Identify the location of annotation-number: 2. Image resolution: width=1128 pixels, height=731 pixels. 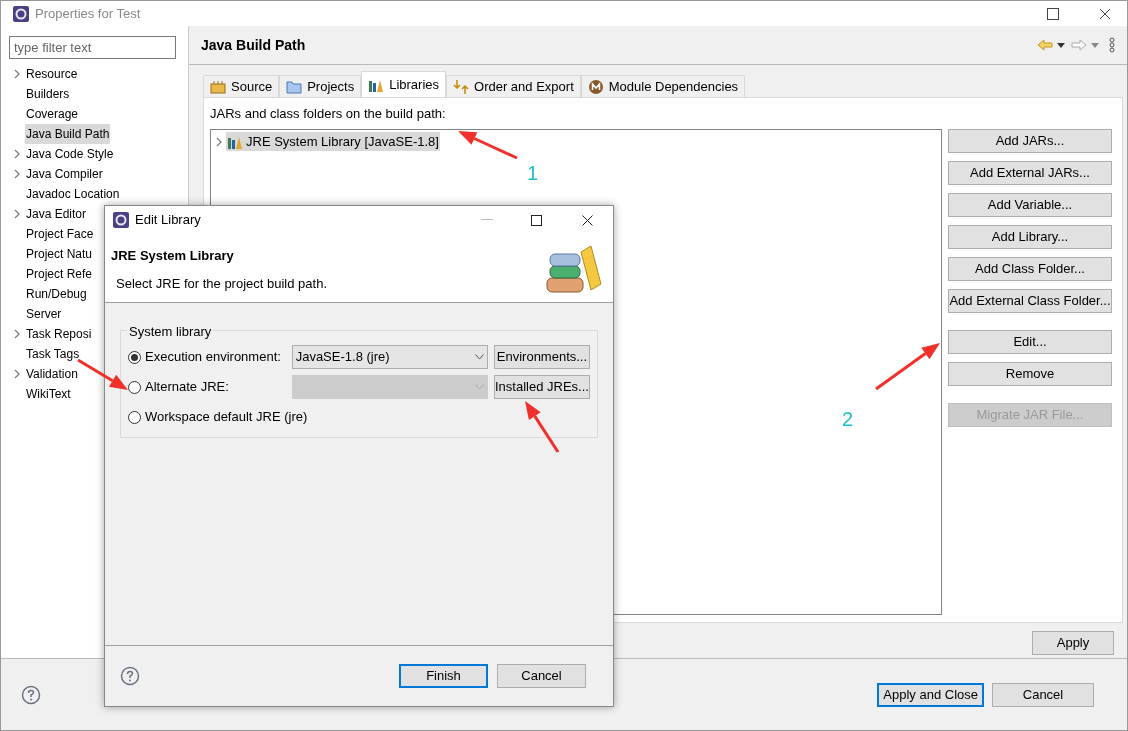
(848, 419).